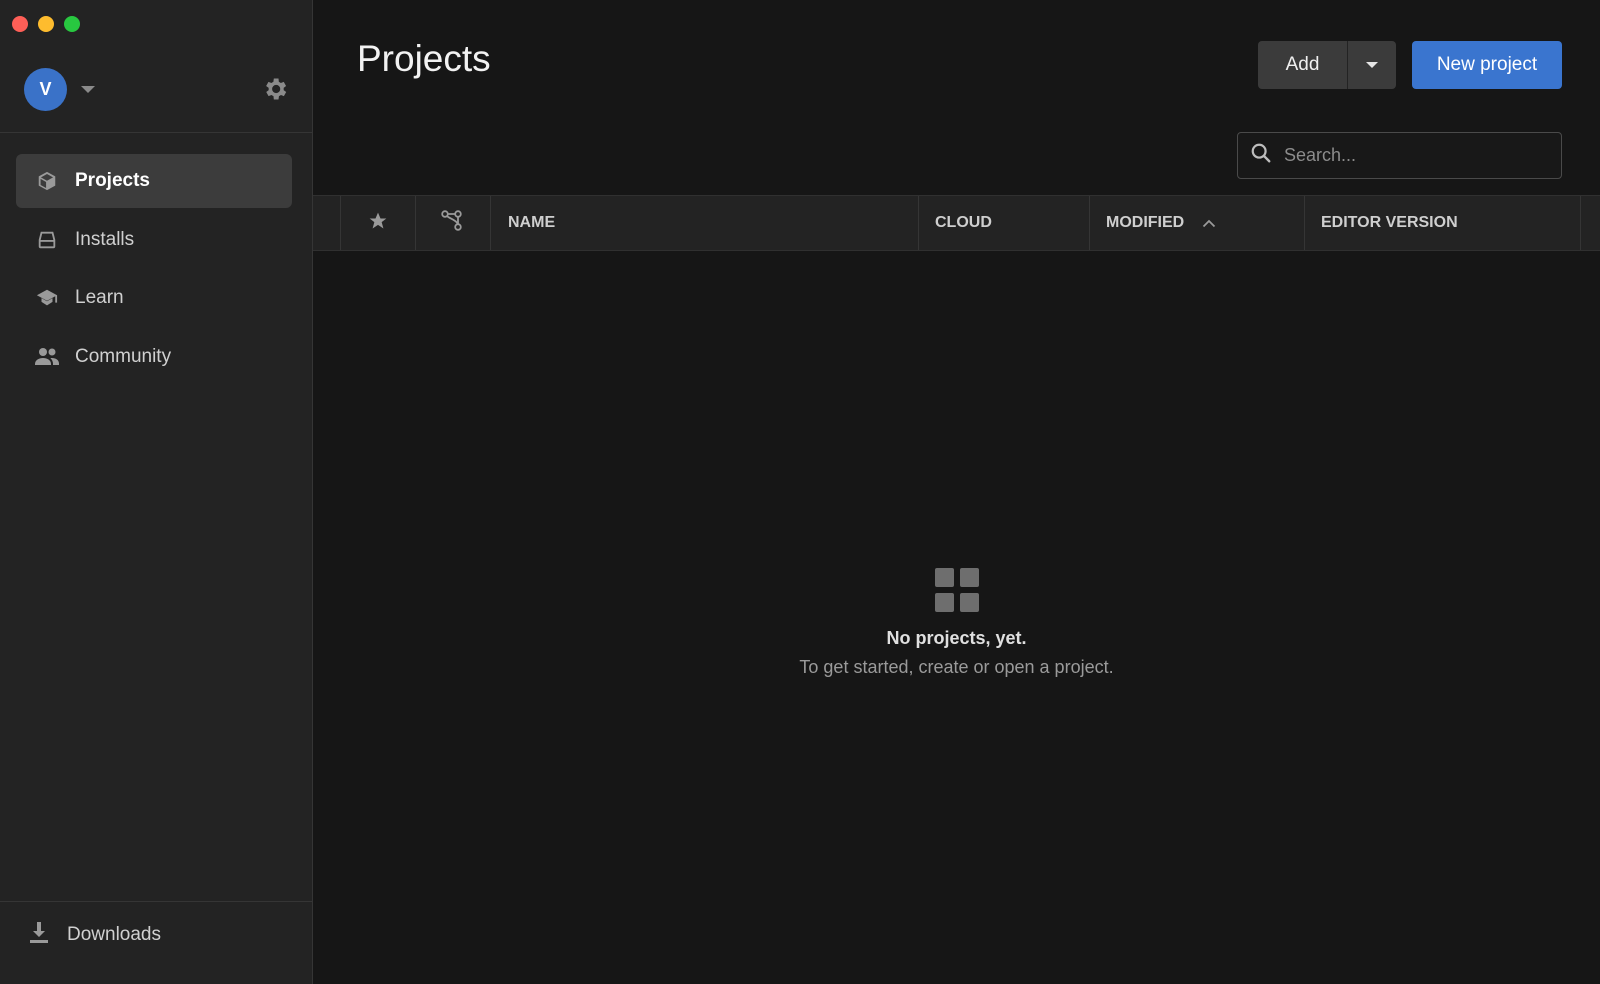  I want to click on name-column-header: NAME, so click(705, 223).